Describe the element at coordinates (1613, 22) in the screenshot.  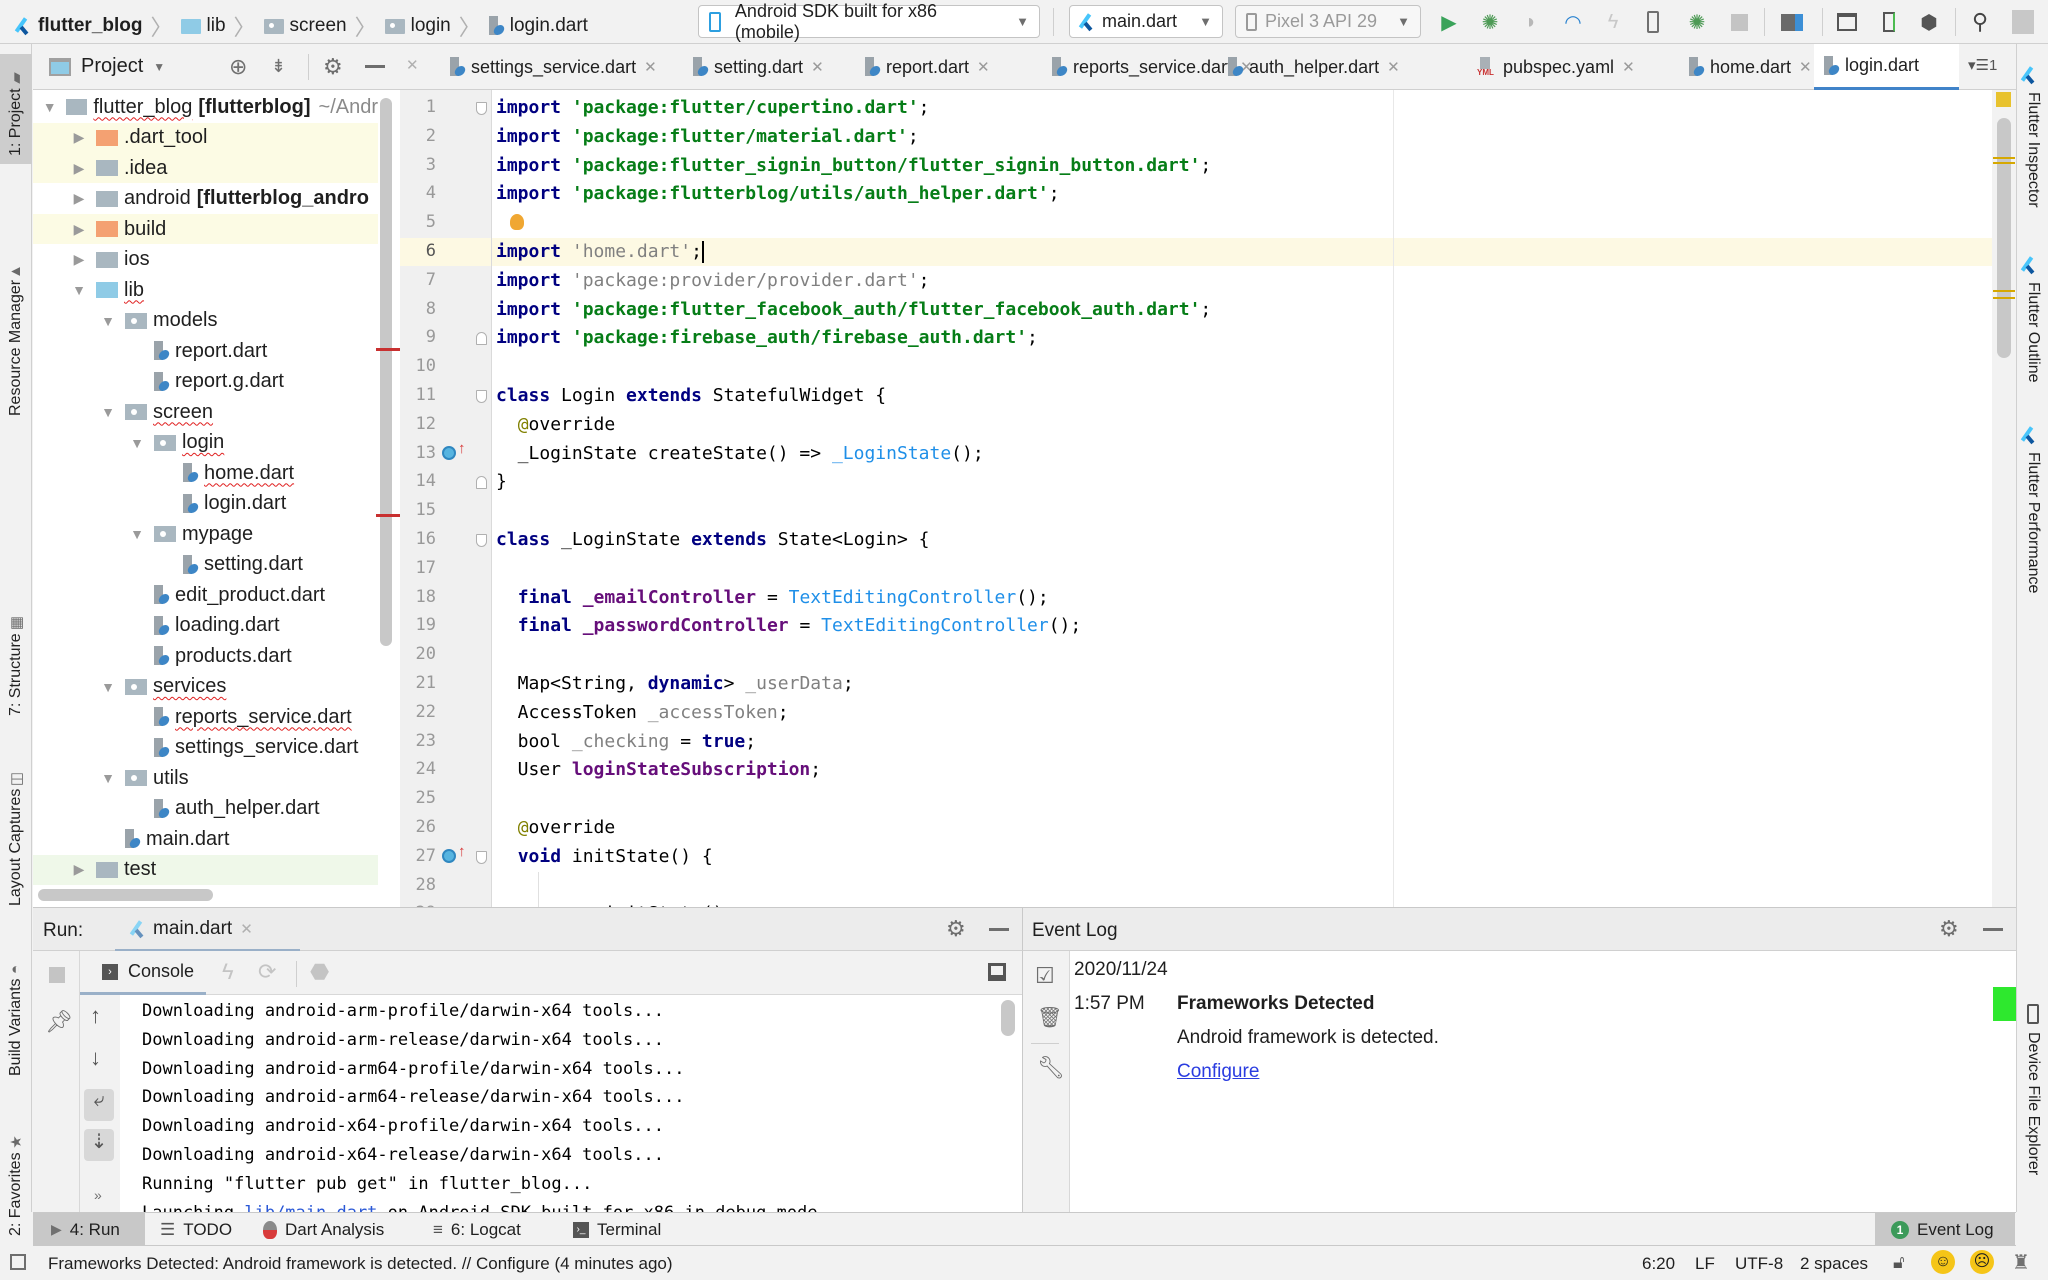
I see `apply-changes-icon: ϟ` at that location.